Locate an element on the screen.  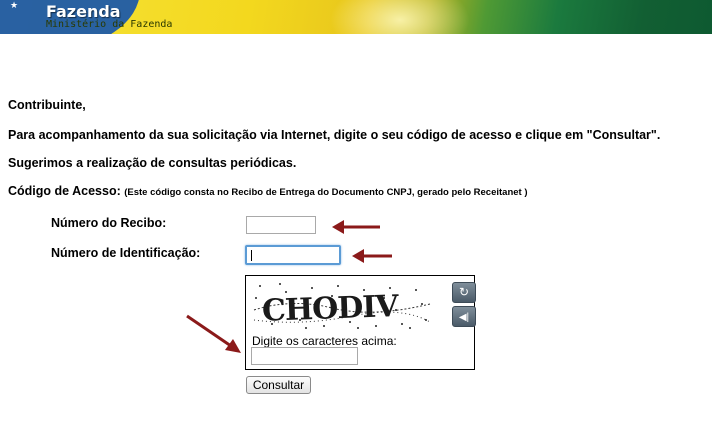
star-icon: ★ is located at coordinates (14, 5).